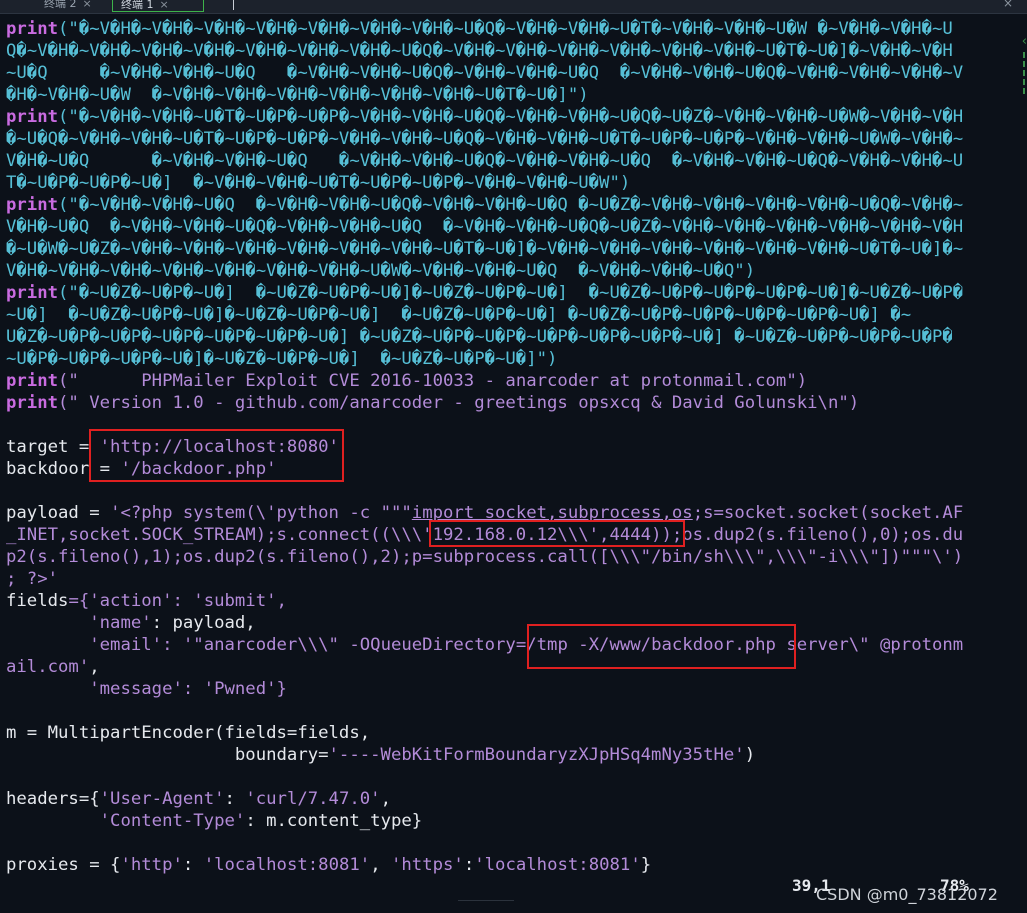  I want to click on code-line: 'message': 'Pwned'}, so click(495, 689).